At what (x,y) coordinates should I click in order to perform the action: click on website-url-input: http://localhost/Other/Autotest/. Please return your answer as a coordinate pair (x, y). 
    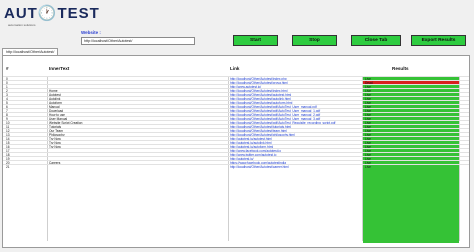
    Looking at the image, I should click on (138, 41).